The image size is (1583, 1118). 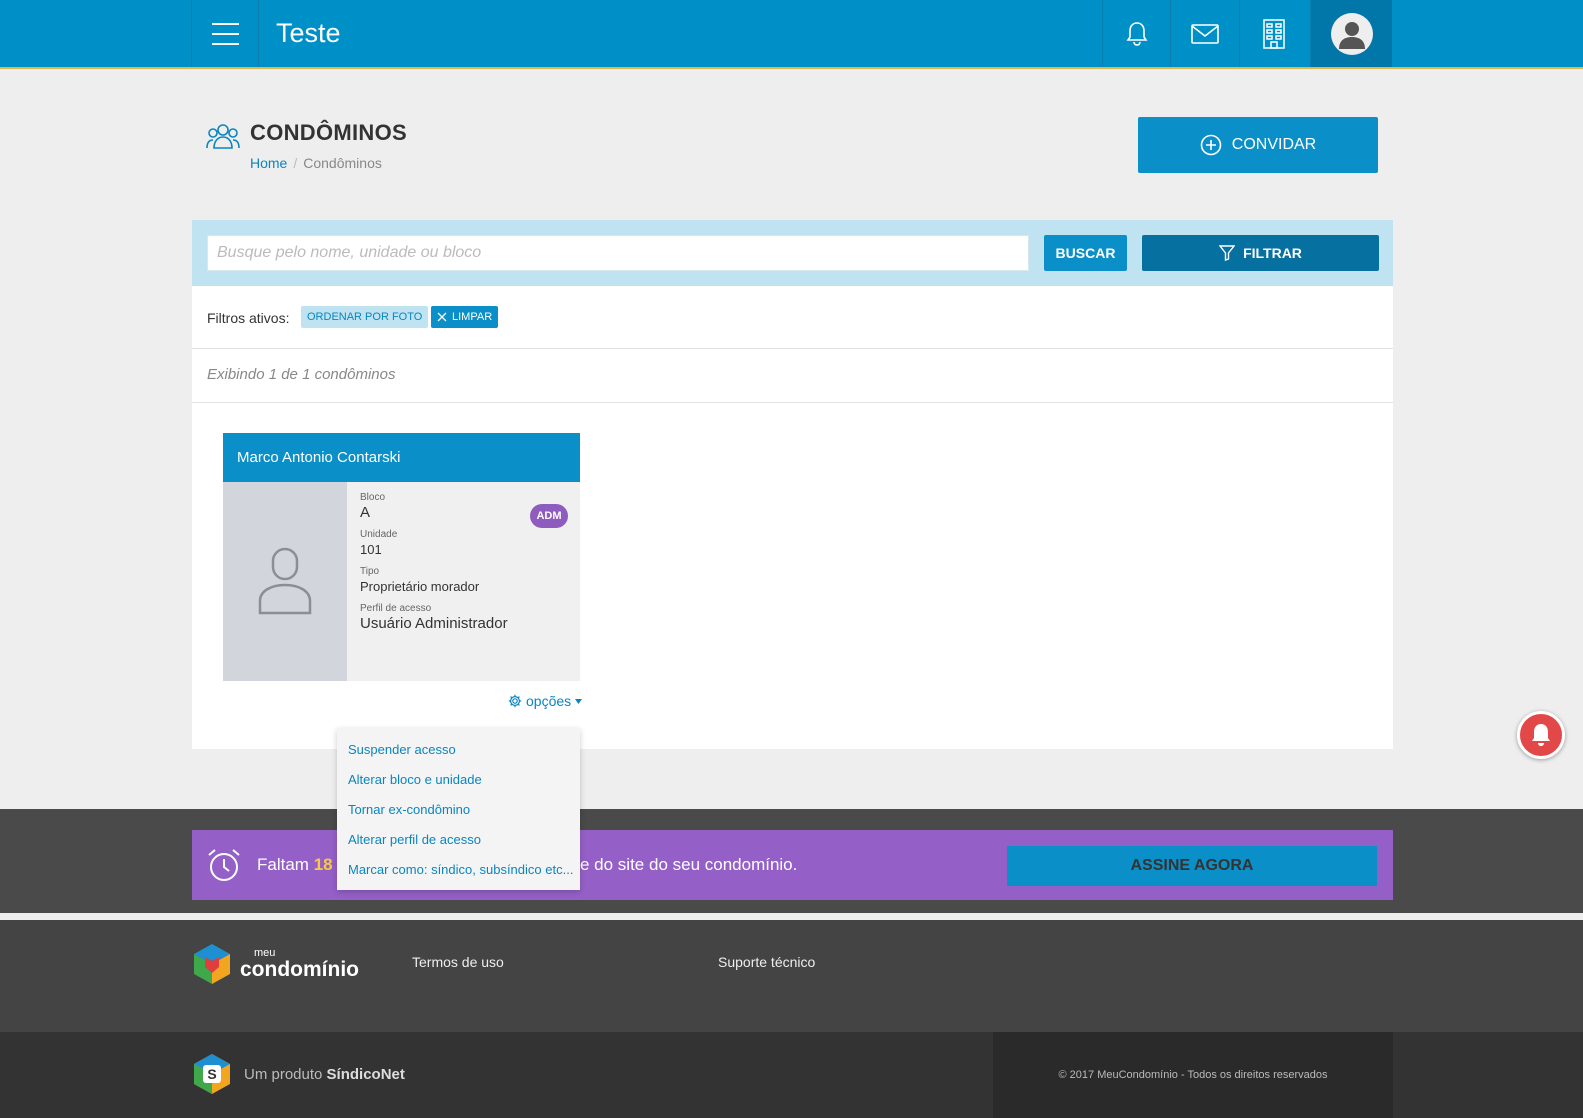 I want to click on active-filters-label: Filtros ativos:, so click(x=248, y=318).